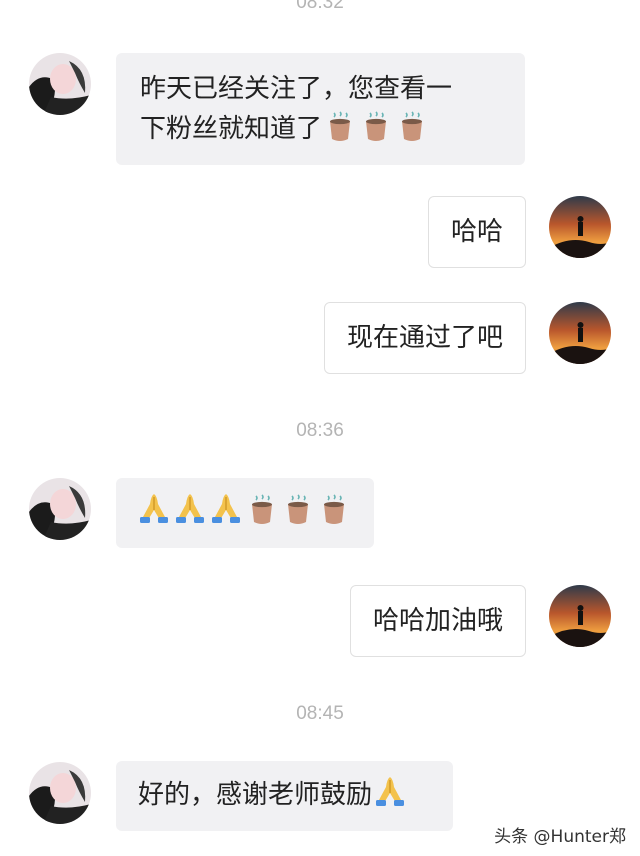  I want to click on message-text: 哈哈加油哦, so click(437, 621).